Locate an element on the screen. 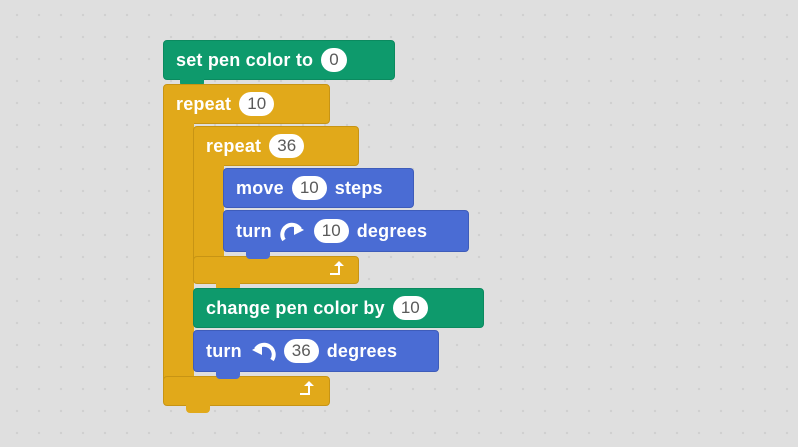 This screenshot has width=798, height=447. turn-left-label: turn is located at coordinates (224, 350).